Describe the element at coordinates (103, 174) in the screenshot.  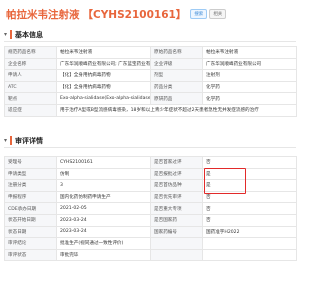
I see `field-value: 仿制` at that location.